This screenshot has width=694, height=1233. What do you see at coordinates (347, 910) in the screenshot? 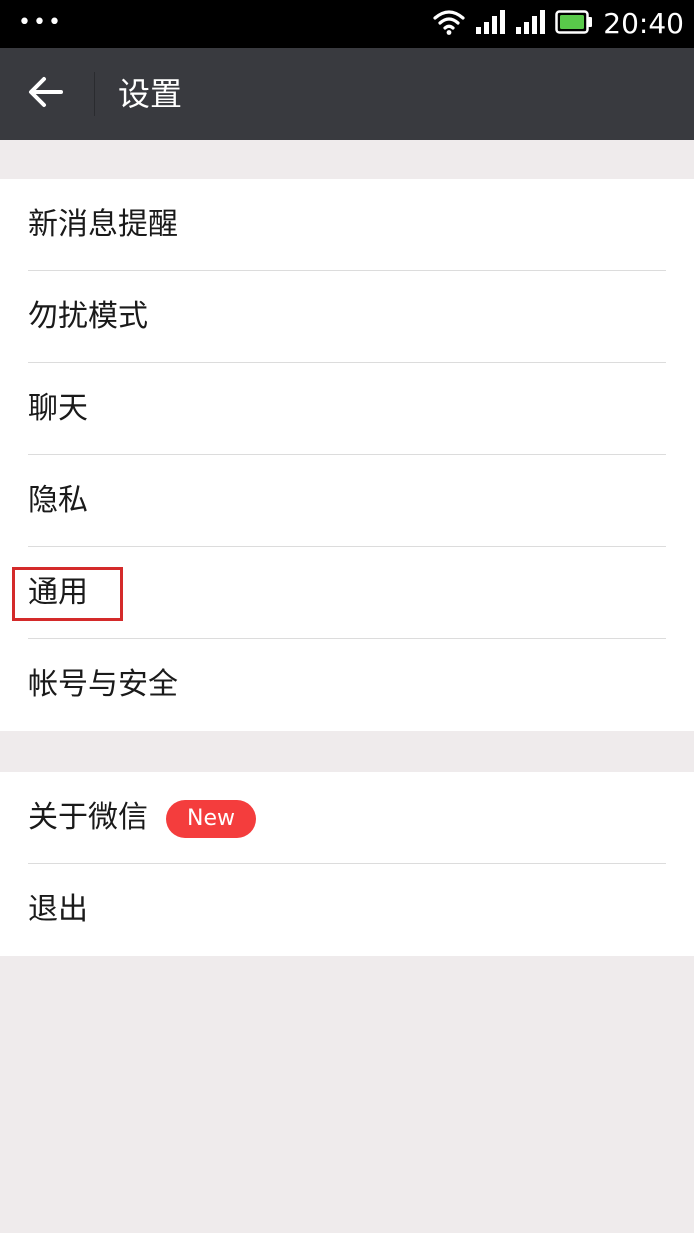
I see `settings-item-logout: 退出` at bounding box center [347, 910].